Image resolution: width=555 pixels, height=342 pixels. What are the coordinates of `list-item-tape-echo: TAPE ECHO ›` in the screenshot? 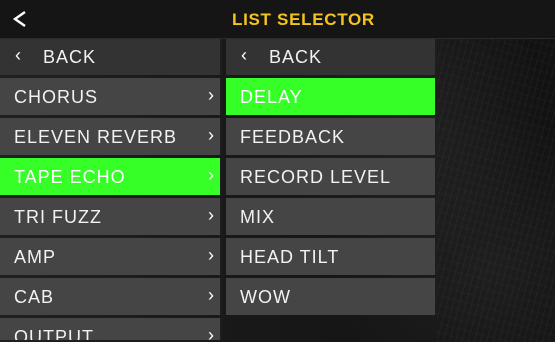 It's located at (111, 176).